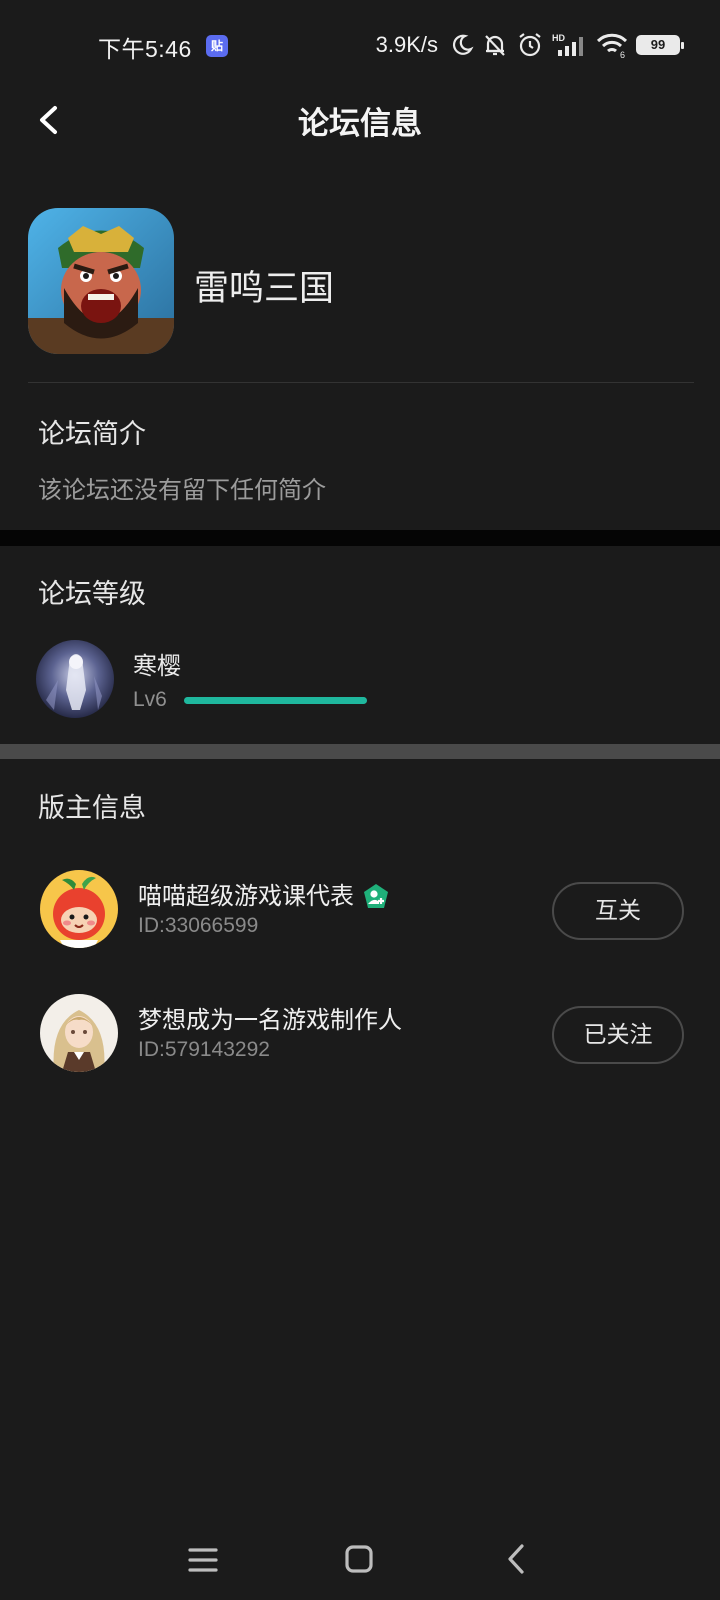 The width and height of the screenshot is (720, 1600). I want to click on header: 论坛信息, so click(360, 120).